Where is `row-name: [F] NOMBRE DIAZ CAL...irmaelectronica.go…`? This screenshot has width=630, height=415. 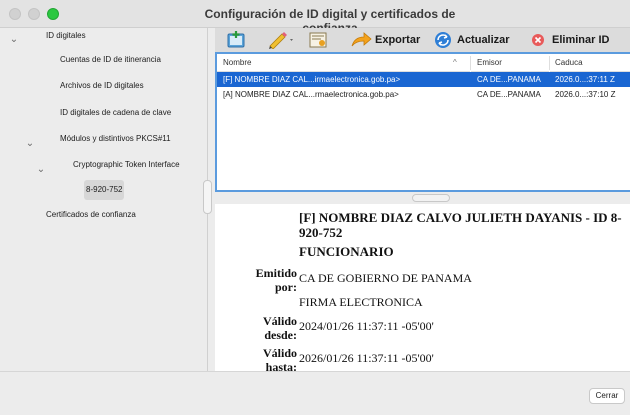 row-name: [F] NOMBRE DIAZ CAL...irmaelectronica.go… is located at coordinates (312, 79).